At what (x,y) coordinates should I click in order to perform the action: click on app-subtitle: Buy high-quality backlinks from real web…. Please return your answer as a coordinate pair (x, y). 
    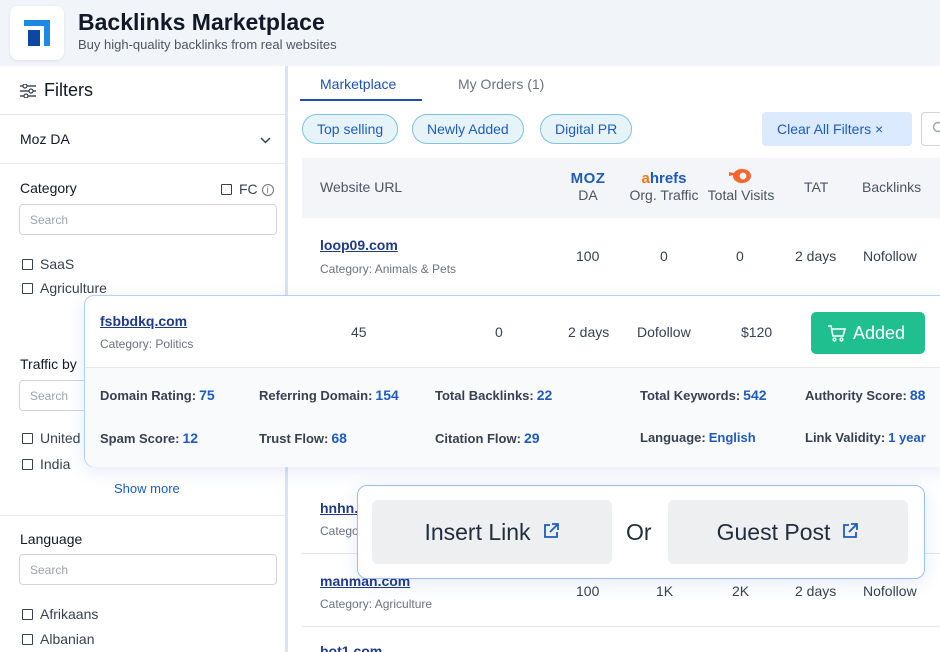
    Looking at the image, I should click on (207, 44).